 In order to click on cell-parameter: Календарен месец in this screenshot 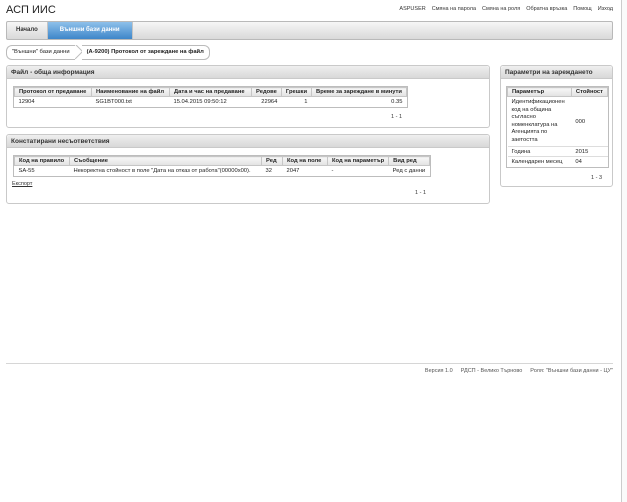, I will do `click(539, 161)`.